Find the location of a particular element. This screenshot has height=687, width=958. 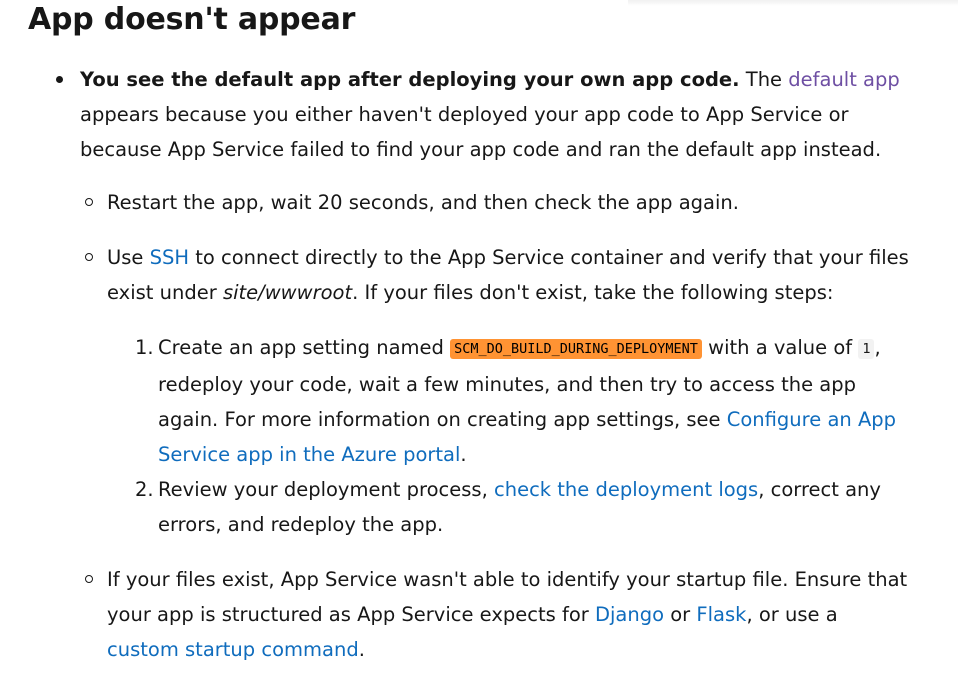

step-1-text-4: . is located at coordinates (463, 454).